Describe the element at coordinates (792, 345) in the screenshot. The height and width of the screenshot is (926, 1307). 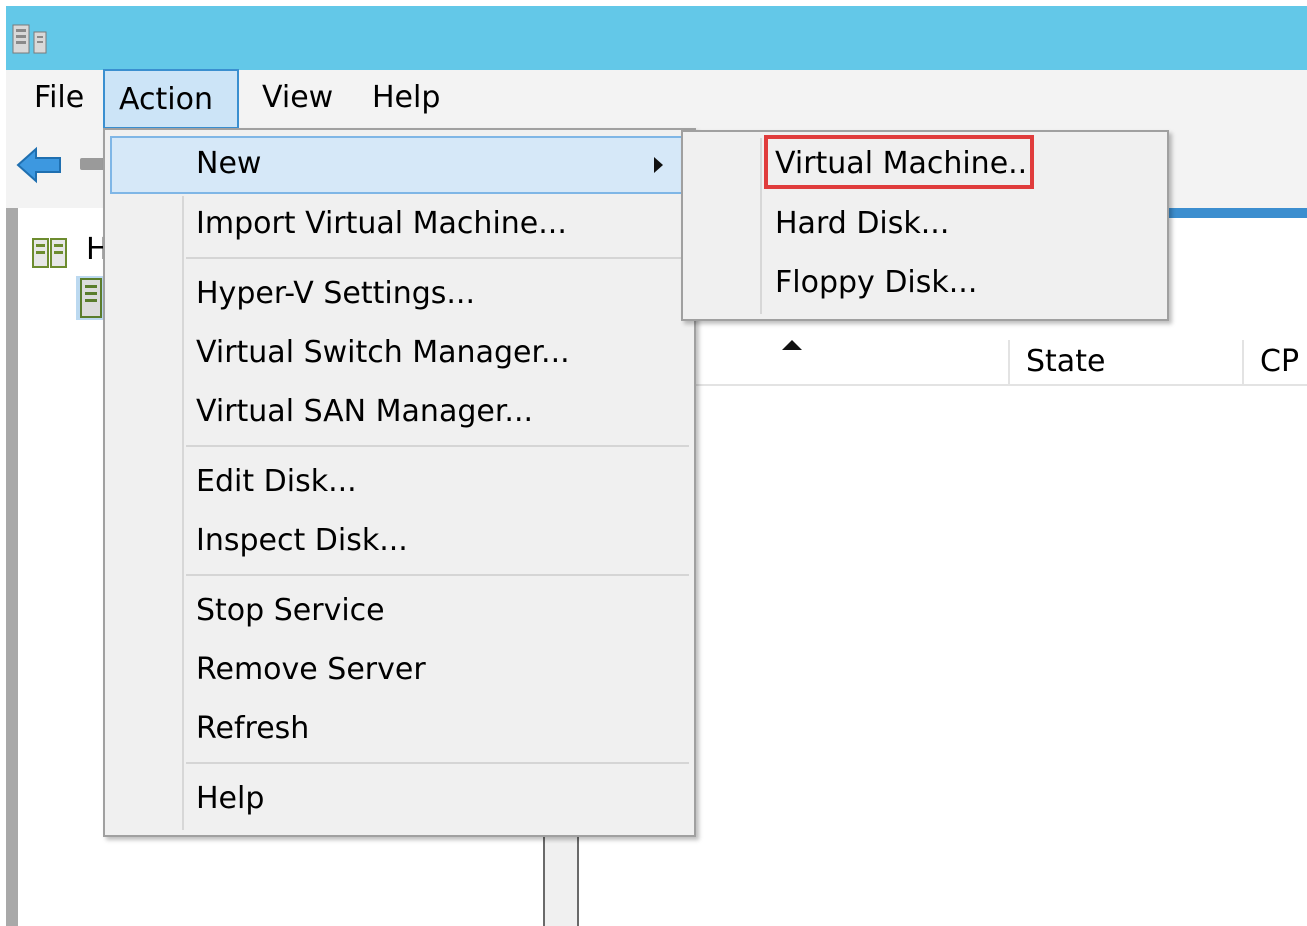
I see `sort-ascending-icon` at that location.